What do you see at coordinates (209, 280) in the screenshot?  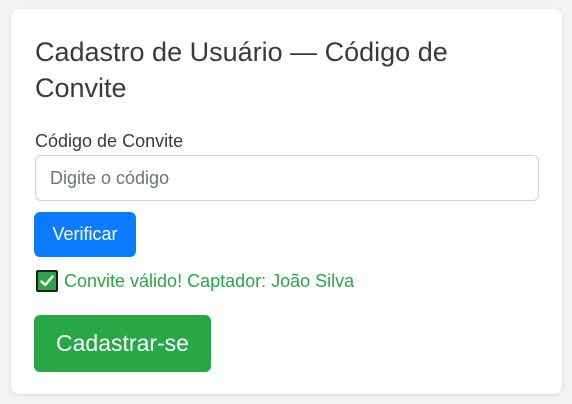 I see `invite-status-text: Convite válido! Captador: João Silva` at bounding box center [209, 280].